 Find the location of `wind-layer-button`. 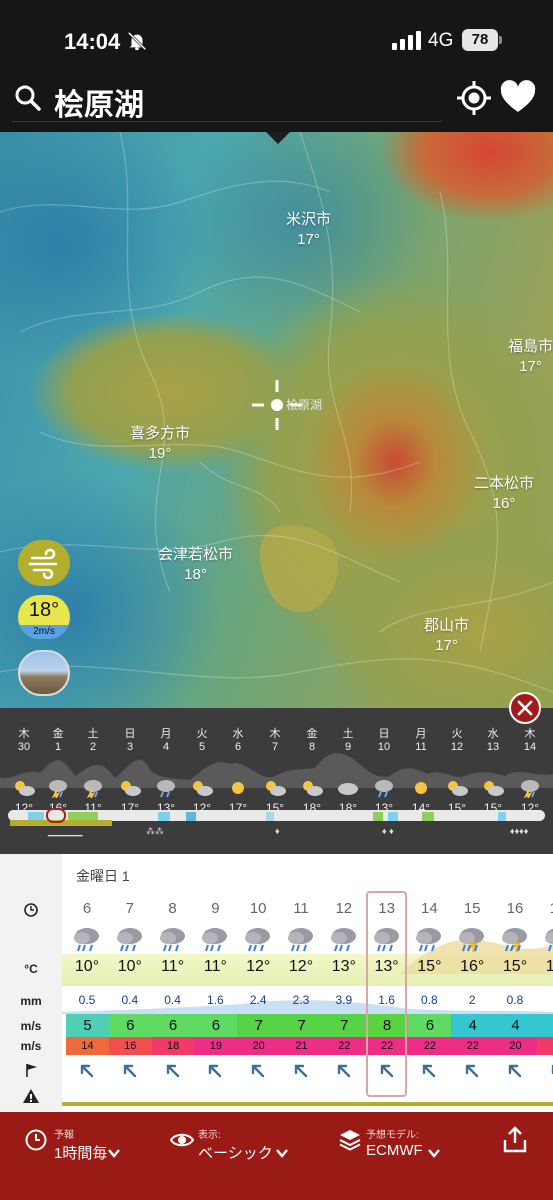

wind-layer-button is located at coordinates (44, 563).